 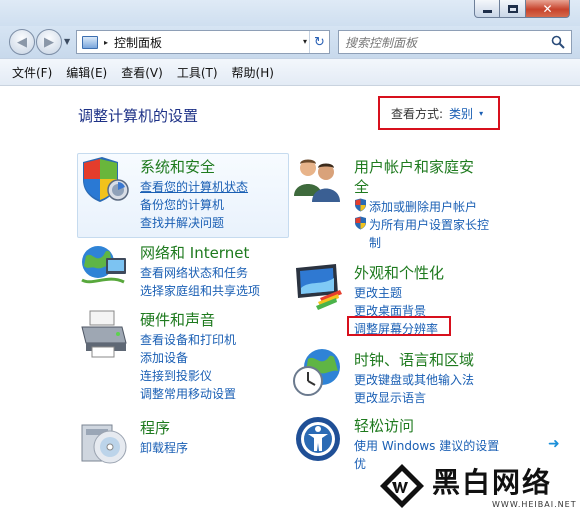 I want to click on view-by-label: 查看方式:, so click(x=417, y=113).